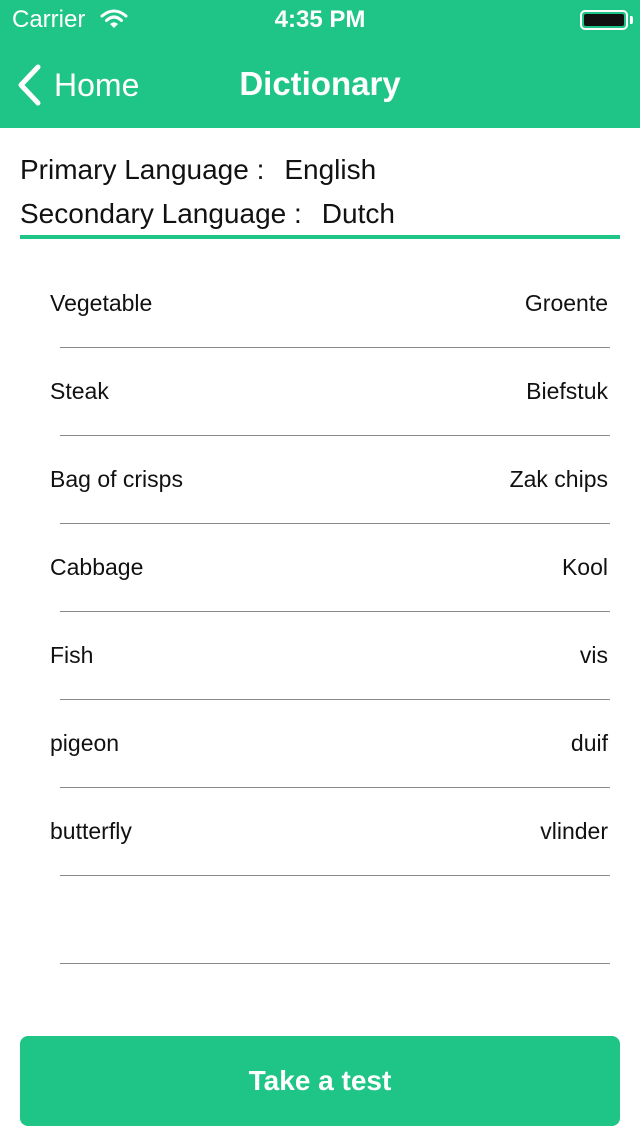 The height and width of the screenshot is (1136, 640). Describe the element at coordinates (79, 391) in the screenshot. I see `word-primary: Steak` at that location.